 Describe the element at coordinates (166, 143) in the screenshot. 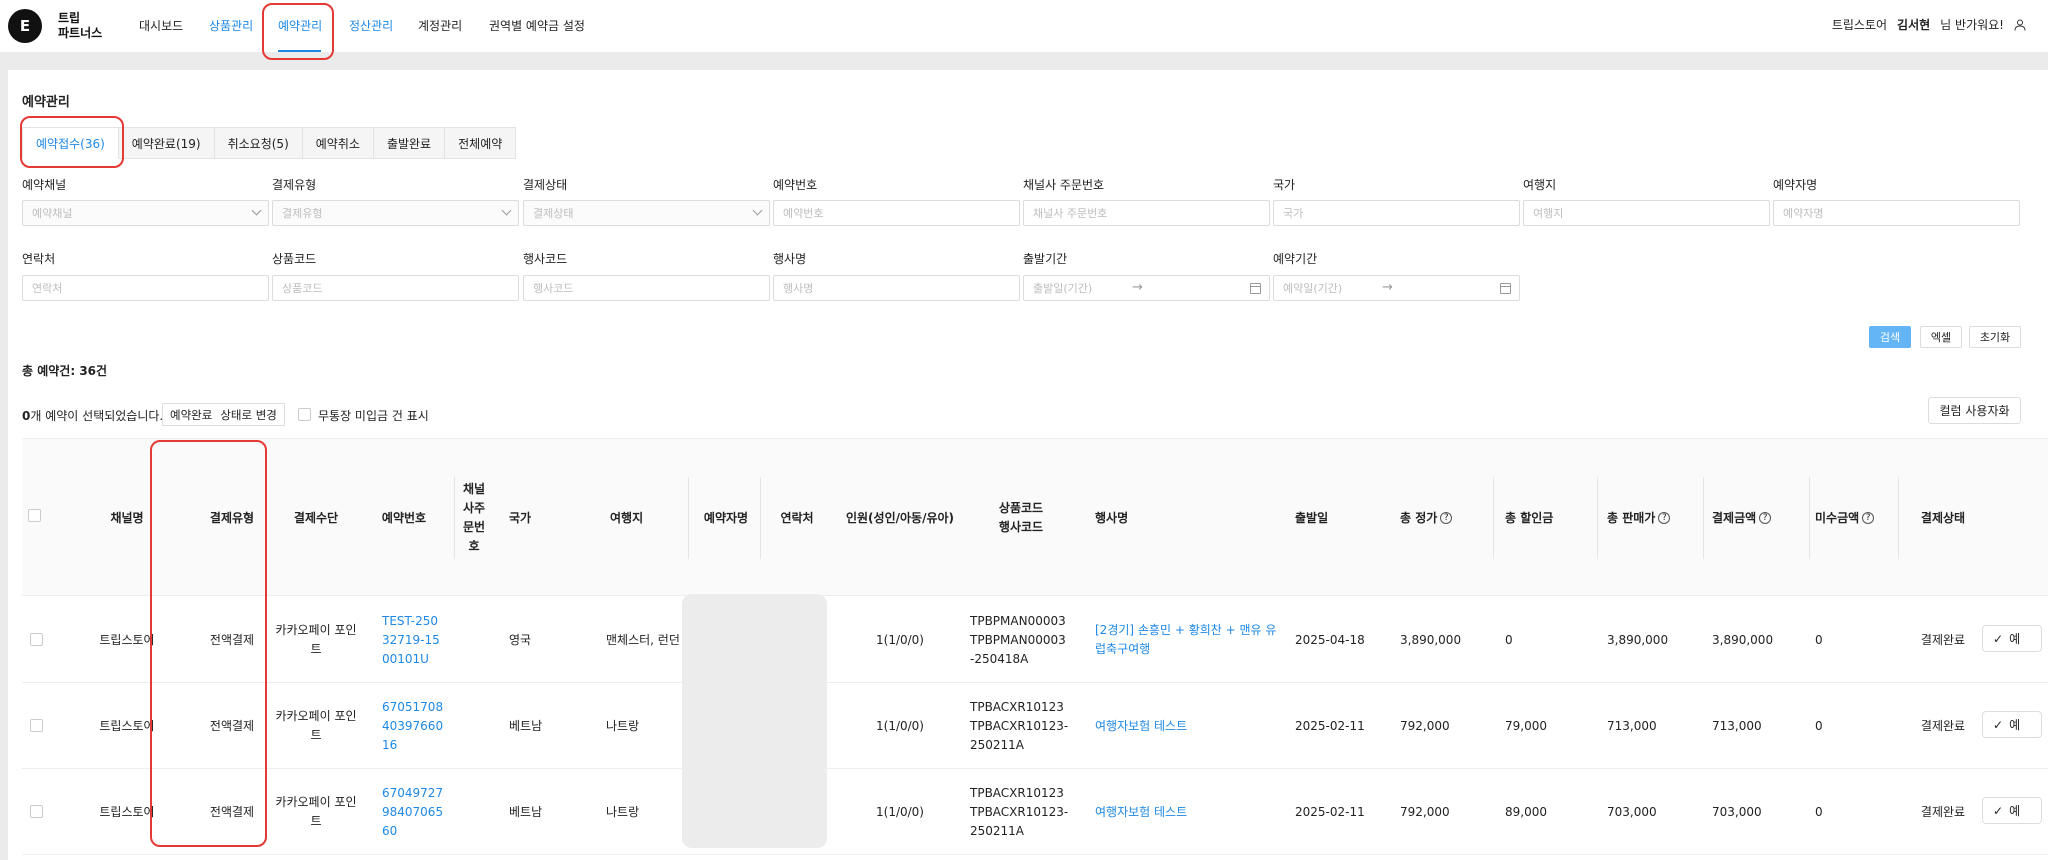

I see `tab-completed: 예약완료(19)` at that location.